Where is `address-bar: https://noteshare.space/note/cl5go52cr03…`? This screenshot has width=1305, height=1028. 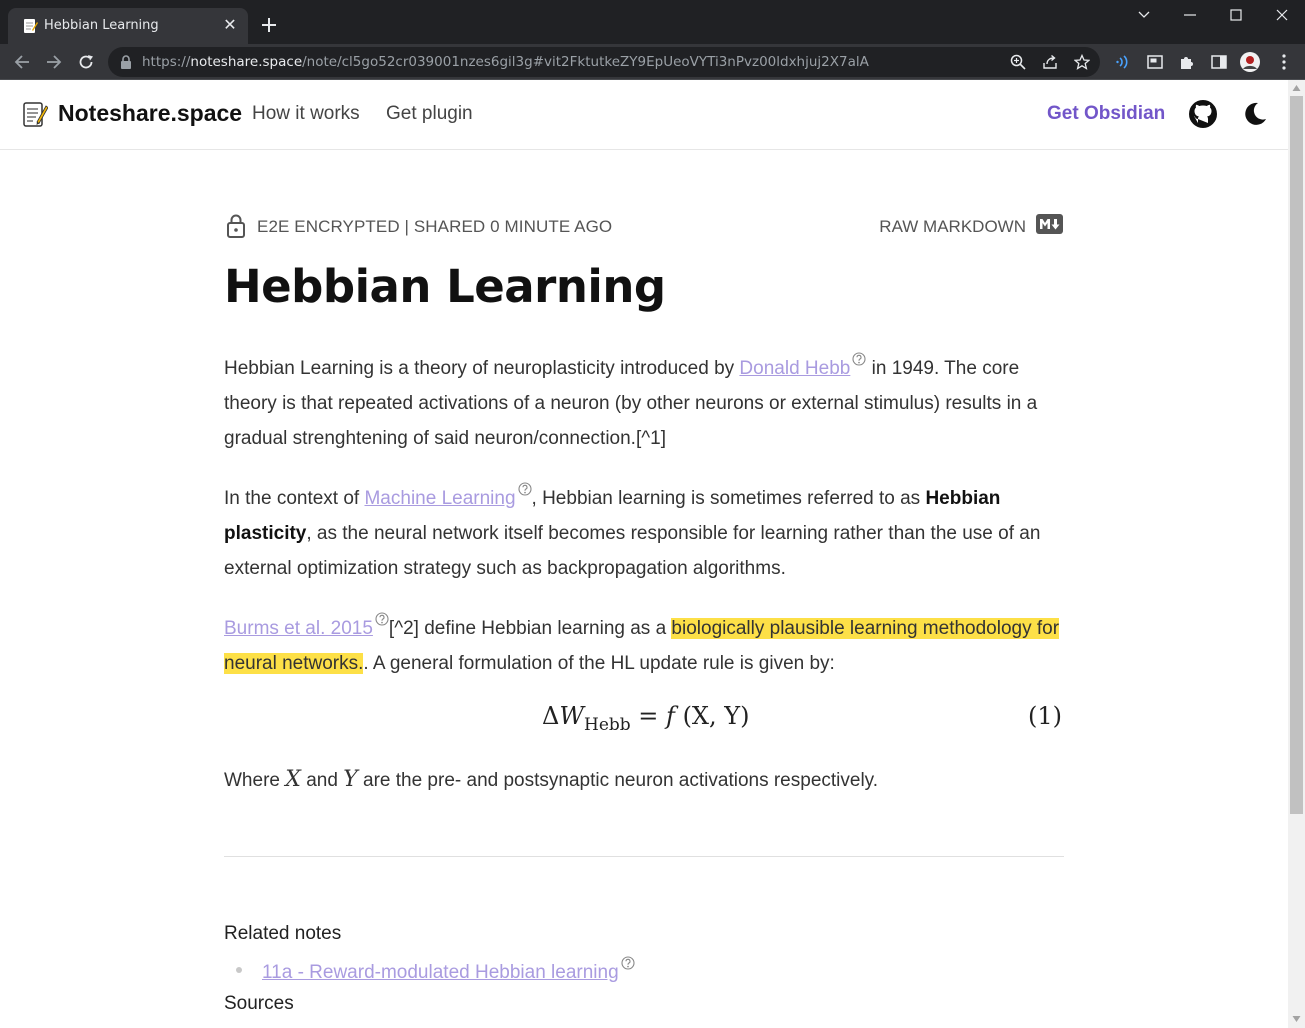 address-bar: https://noteshare.space/note/cl5go52cr03… is located at coordinates (604, 62).